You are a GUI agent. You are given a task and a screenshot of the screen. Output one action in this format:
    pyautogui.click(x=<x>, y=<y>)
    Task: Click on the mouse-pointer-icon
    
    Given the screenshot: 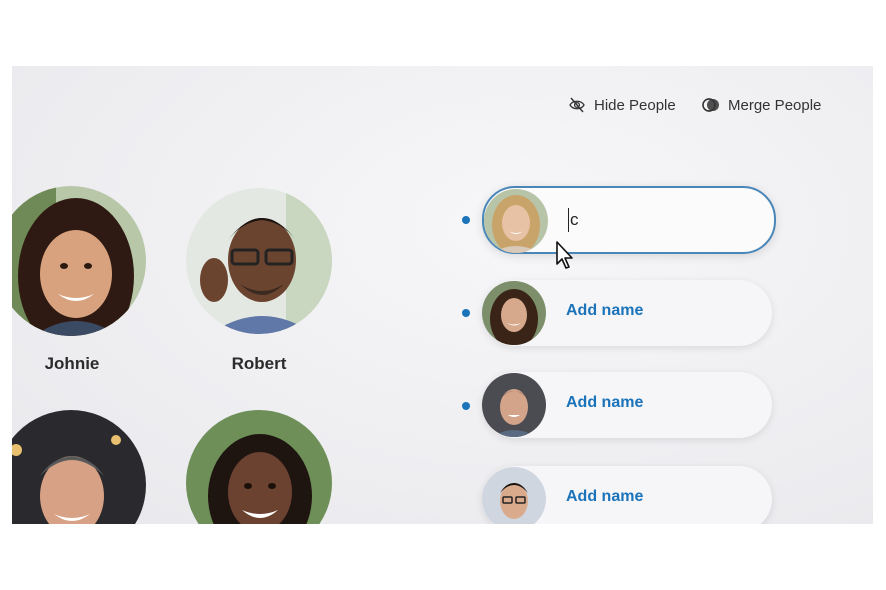 What is the action you would take?
    pyautogui.click(x=565, y=257)
    